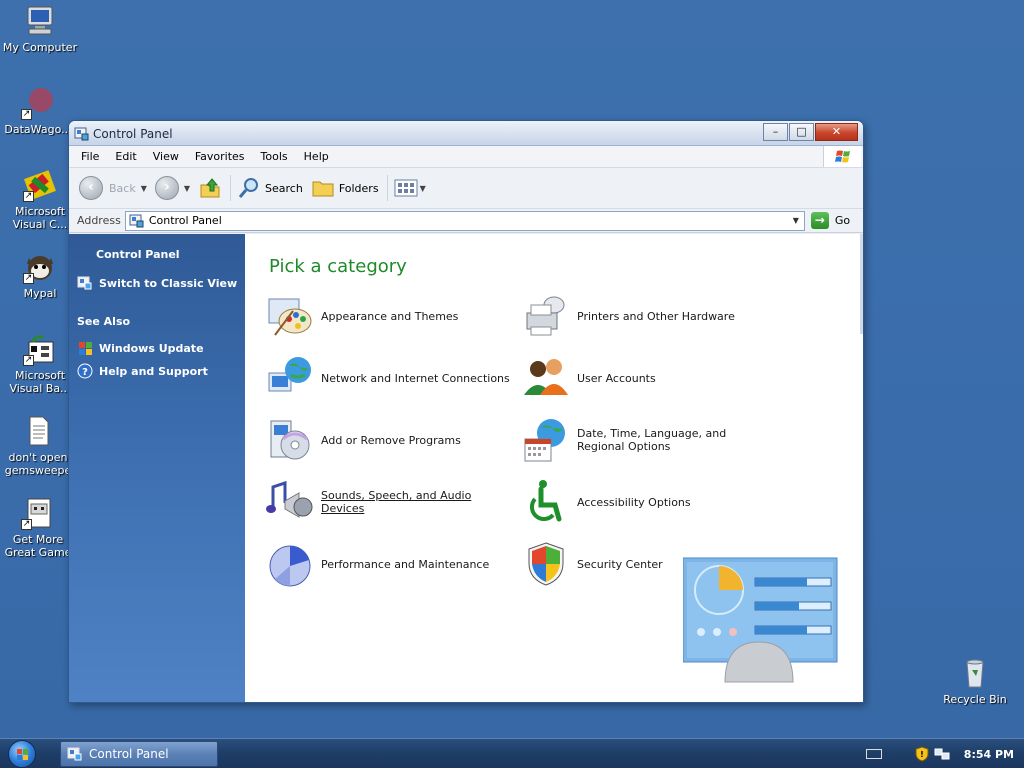 The height and width of the screenshot is (768, 1024). I want to click on windows-update-link: Windows Update, so click(161, 348).